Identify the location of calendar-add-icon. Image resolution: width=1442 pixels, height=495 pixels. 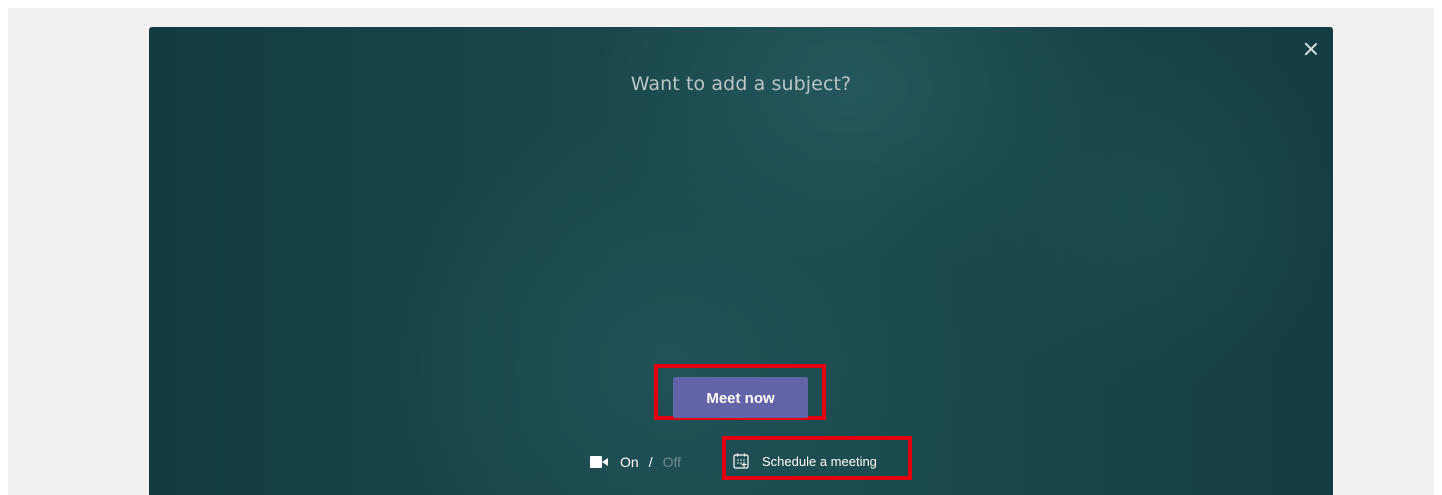
(741, 461).